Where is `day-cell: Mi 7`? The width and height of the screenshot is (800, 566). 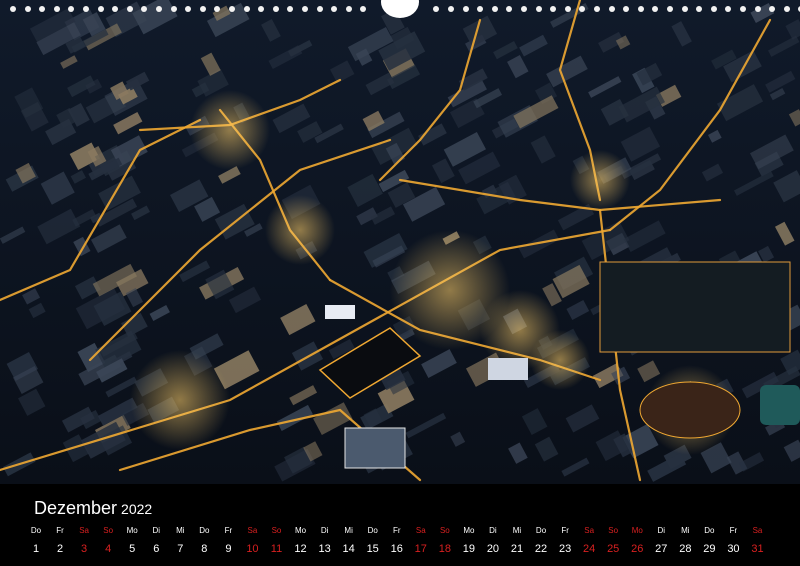
day-cell: Mi 7 is located at coordinates (180, 541).